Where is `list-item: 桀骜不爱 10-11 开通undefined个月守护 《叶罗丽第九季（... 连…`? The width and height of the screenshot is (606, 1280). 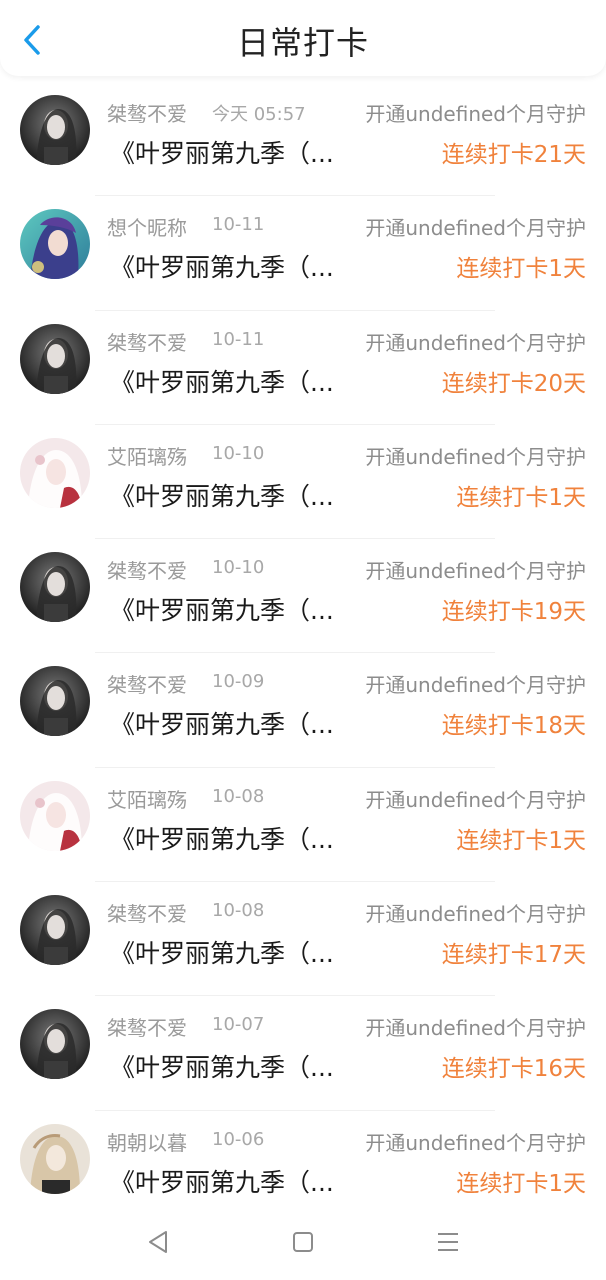
list-item: 桀骜不爱 10-11 开通undefined个月守护 《叶罗丽第九季（... 连… is located at coordinates (303, 368).